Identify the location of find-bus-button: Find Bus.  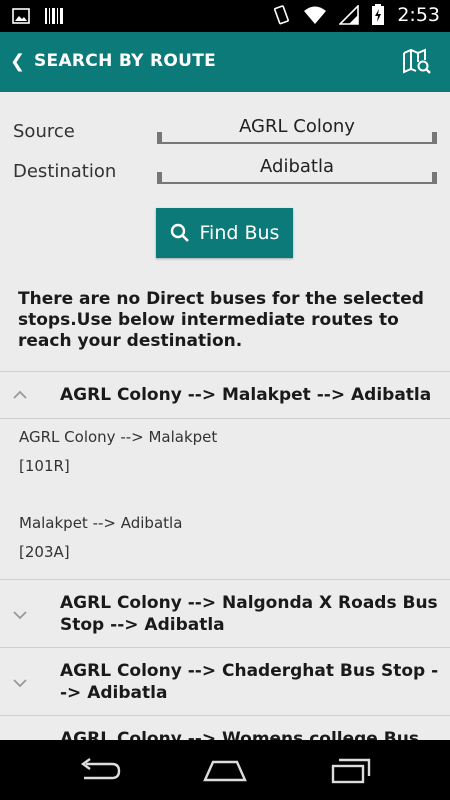
(224, 233).